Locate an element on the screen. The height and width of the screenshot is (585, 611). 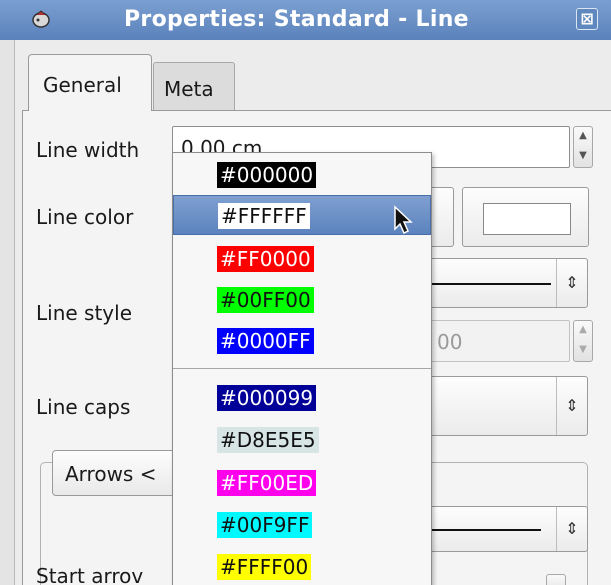
line-style-label: Line style is located at coordinates (84, 313).